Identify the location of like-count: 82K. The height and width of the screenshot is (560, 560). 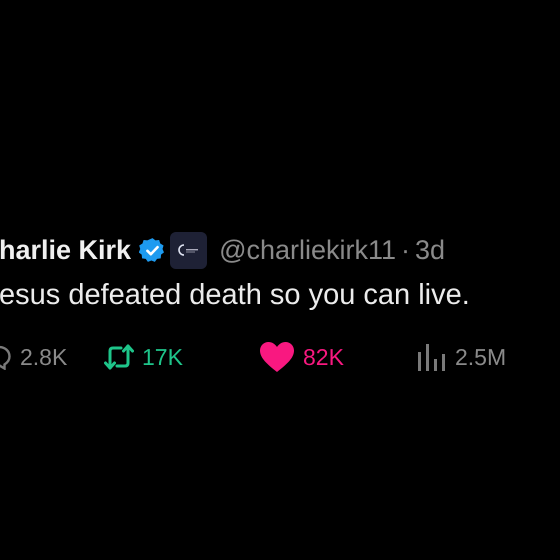
(323, 357).